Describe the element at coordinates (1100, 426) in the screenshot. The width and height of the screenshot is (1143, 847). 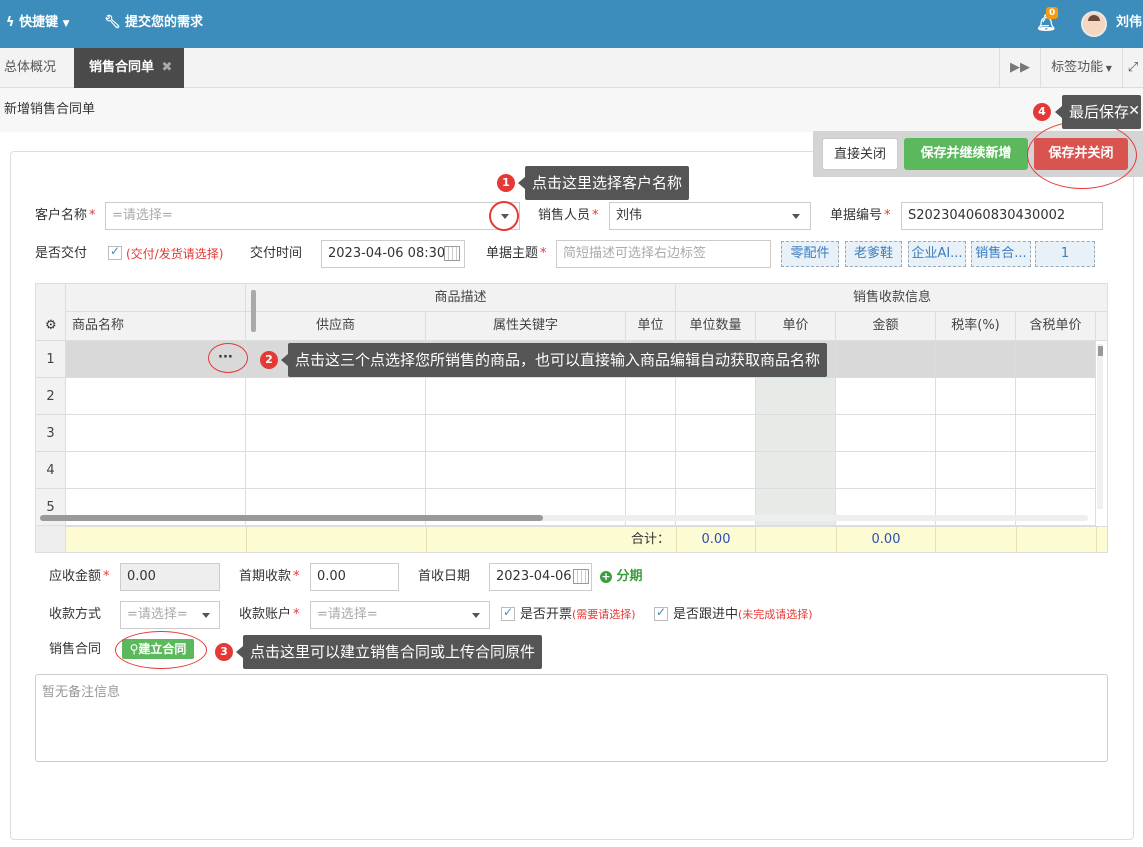
I see `vertical-scrollbar` at that location.